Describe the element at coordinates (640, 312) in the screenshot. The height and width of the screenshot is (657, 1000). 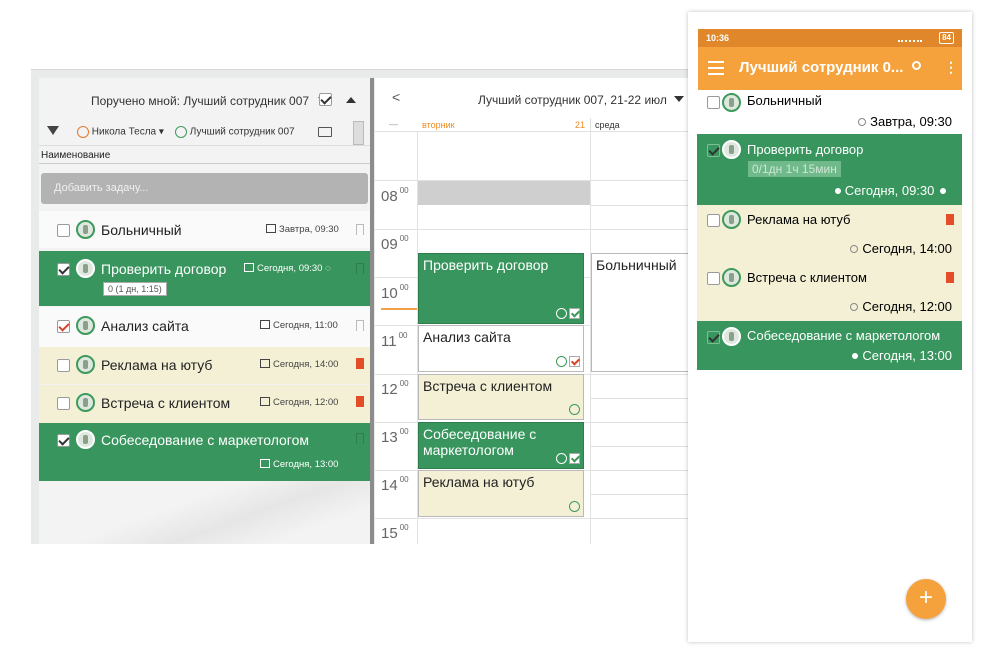
I see `calendar-event: Больничный` at that location.